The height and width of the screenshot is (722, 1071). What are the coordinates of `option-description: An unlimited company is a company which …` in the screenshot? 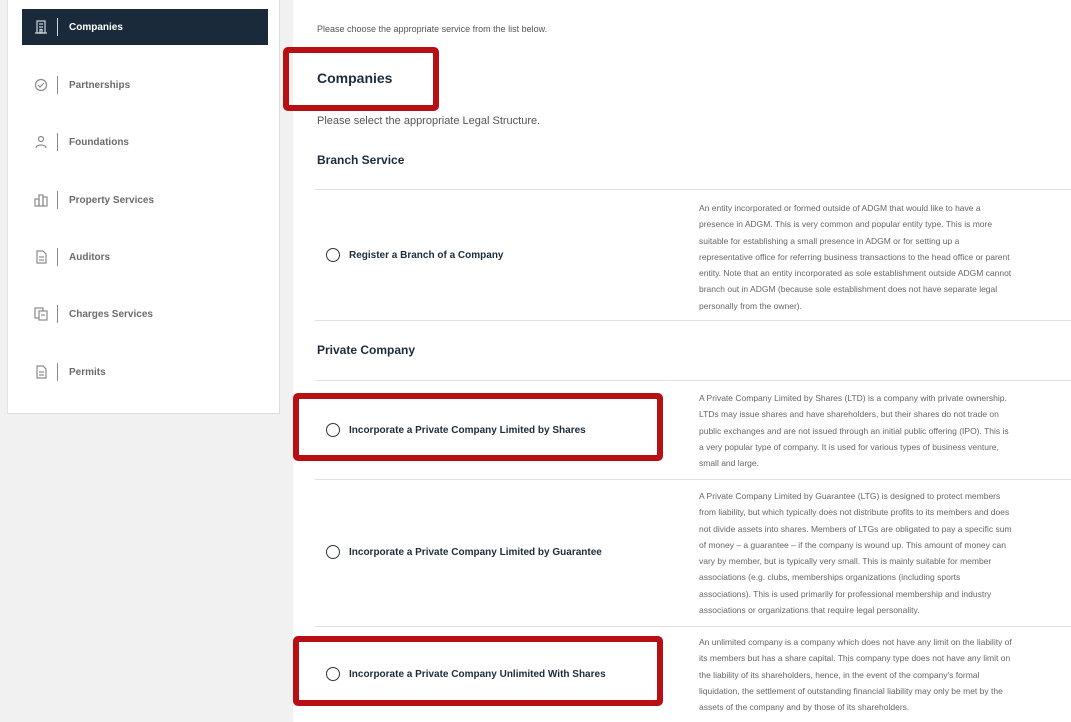 It's located at (855, 675).